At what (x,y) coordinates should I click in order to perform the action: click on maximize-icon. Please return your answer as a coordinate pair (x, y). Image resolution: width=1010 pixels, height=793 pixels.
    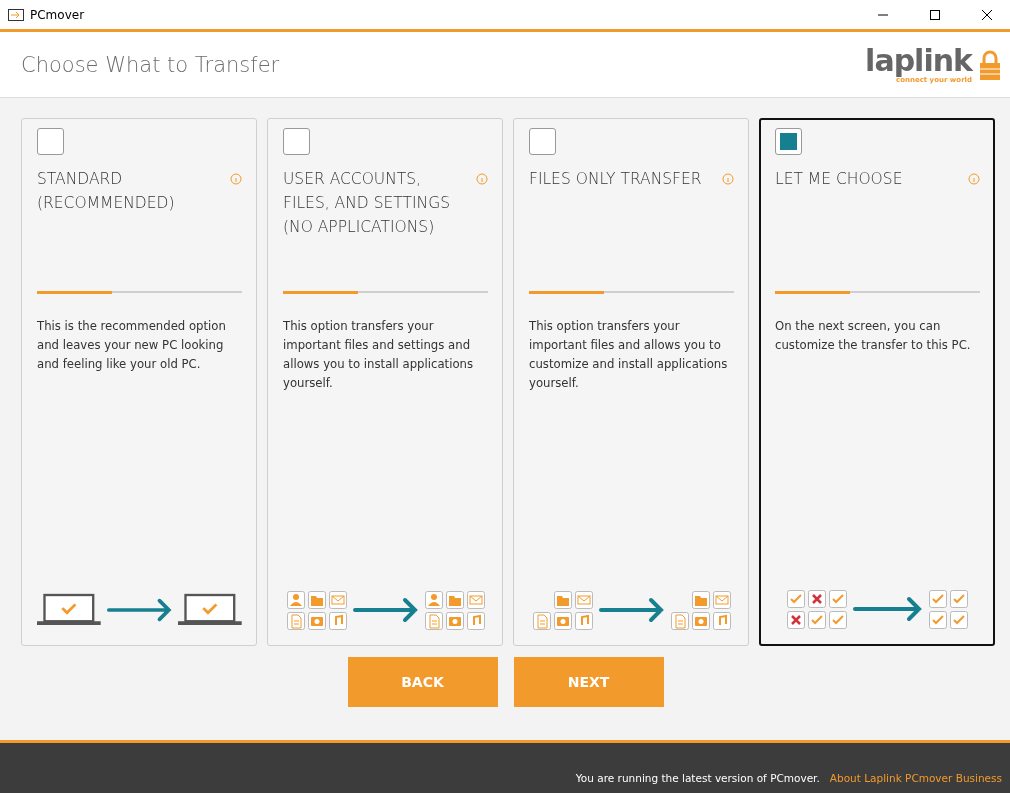
    Looking at the image, I should click on (935, 14).